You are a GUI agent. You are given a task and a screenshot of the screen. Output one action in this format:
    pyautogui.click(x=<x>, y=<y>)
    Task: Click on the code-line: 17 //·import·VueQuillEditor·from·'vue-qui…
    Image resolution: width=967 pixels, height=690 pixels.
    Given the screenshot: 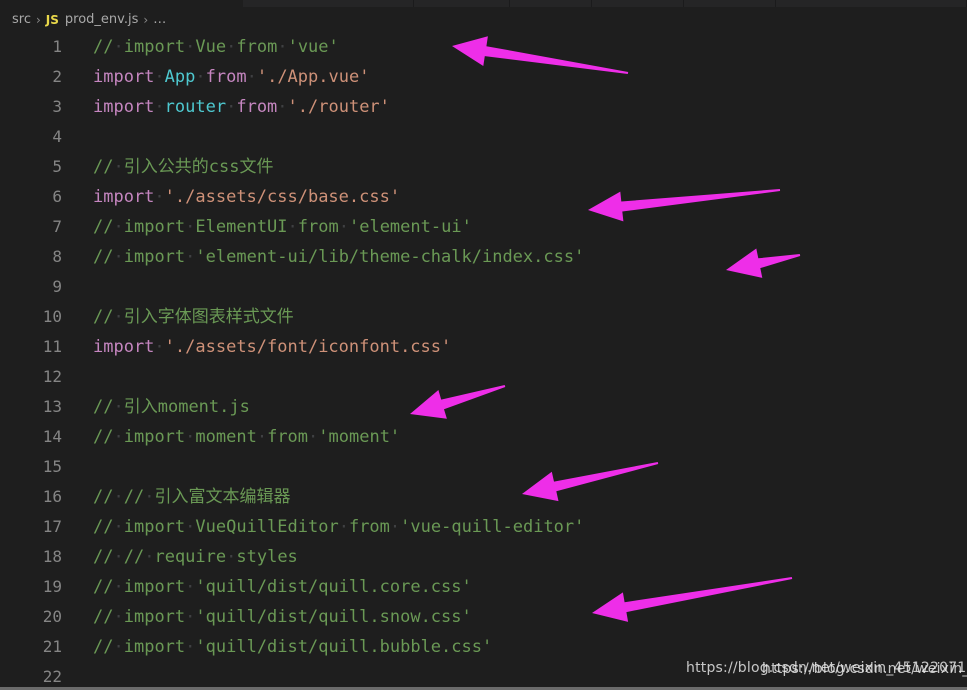 What is the action you would take?
    pyautogui.click(x=483, y=527)
    